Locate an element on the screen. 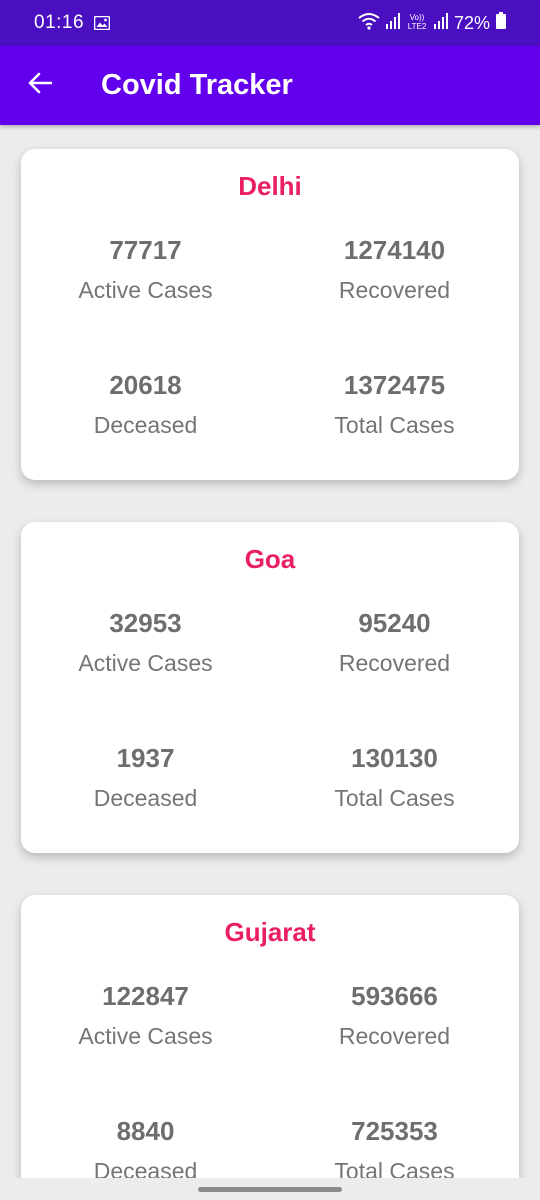  active-cases-stat: 122847 Active Cases is located at coordinates (145, 1015).